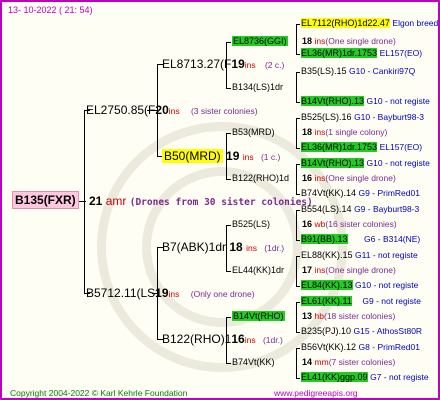 The width and height of the screenshot is (440, 400). I want to click on gen4-node: EL88(KK).15 G11 - not registe, so click(359, 255).